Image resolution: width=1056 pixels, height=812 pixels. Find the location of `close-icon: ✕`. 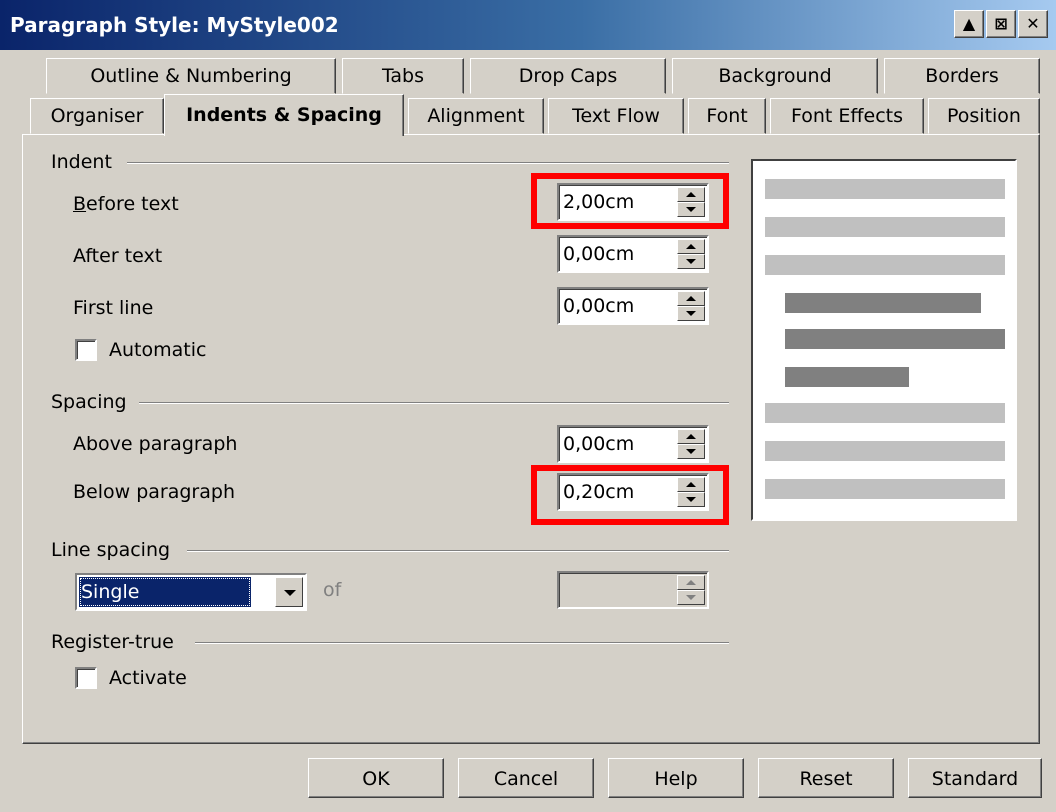

close-icon: ✕ is located at coordinates (1033, 24).